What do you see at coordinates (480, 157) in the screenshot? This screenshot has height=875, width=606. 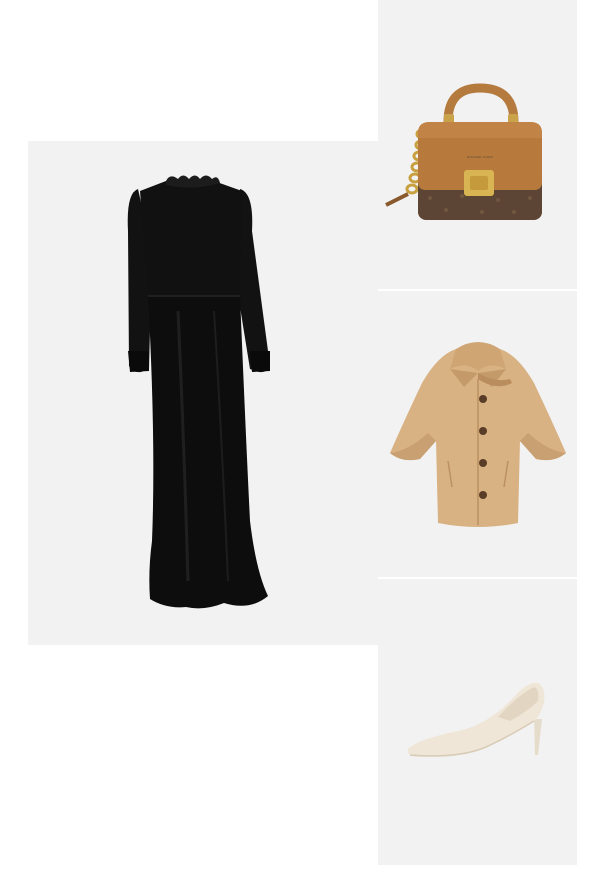 I see `bag-brand-text: MICHAEL KORS` at bounding box center [480, 157].